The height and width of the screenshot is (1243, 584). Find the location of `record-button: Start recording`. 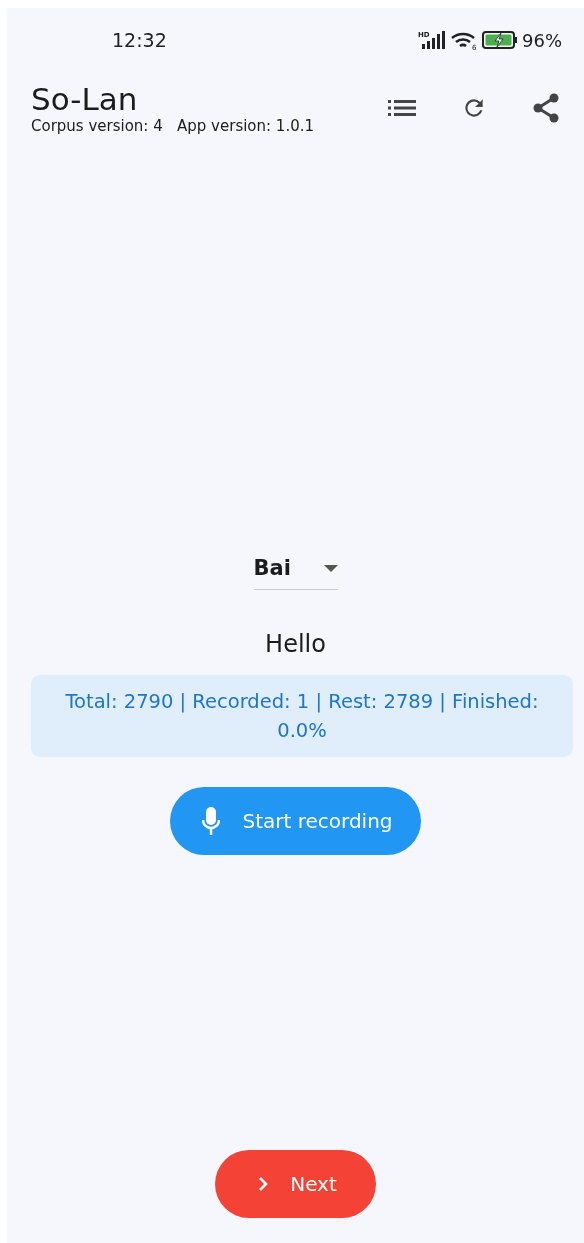

record-button: Start recording is located at coordinates (295, 821).